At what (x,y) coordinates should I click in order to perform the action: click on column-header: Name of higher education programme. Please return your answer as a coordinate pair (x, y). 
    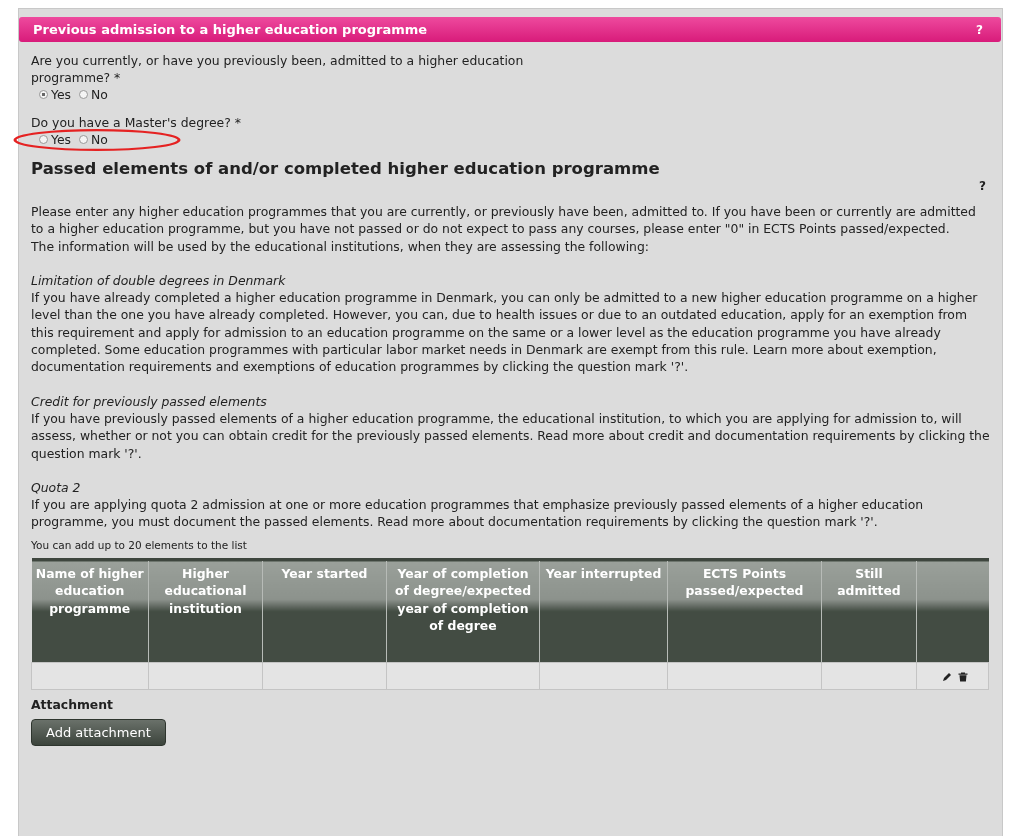
    Looking at the image, I should click on (90, 611).